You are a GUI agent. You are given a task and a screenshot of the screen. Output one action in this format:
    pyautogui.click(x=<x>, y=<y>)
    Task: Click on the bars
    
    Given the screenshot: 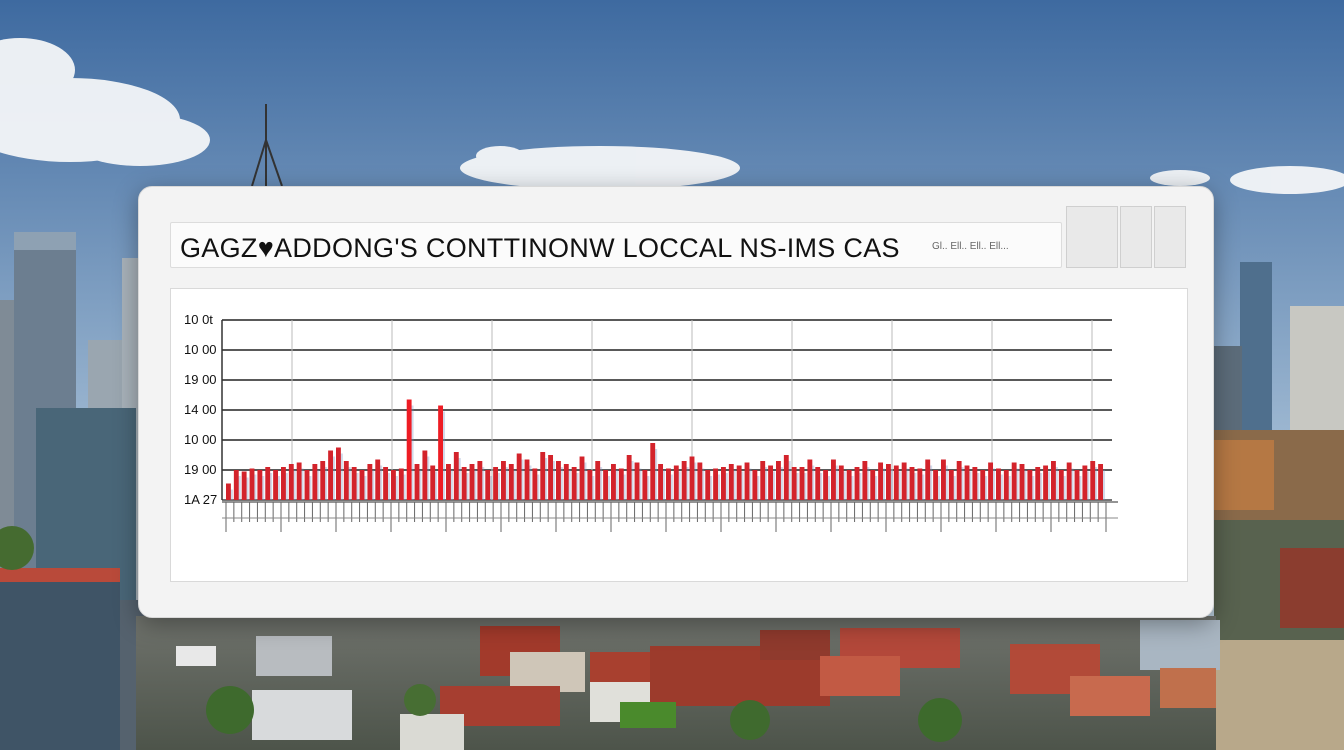 What is the action you would take?
    pyautogui.click(x=666, y=449)
    